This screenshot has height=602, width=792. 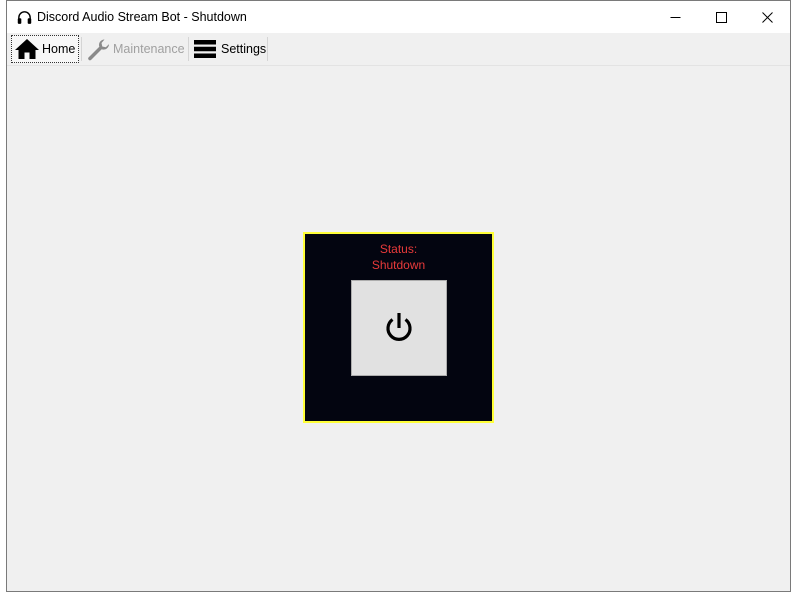 What do you see at coordinates (398, 17) in the screenshot?
I see `title-bar: Discord Audio Stream Bot - Shutdown` at bounding box center [398, 17].